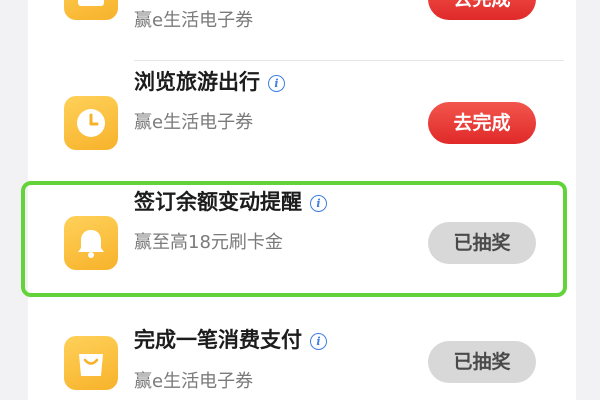  I want to click on divider, so click(349, 60).